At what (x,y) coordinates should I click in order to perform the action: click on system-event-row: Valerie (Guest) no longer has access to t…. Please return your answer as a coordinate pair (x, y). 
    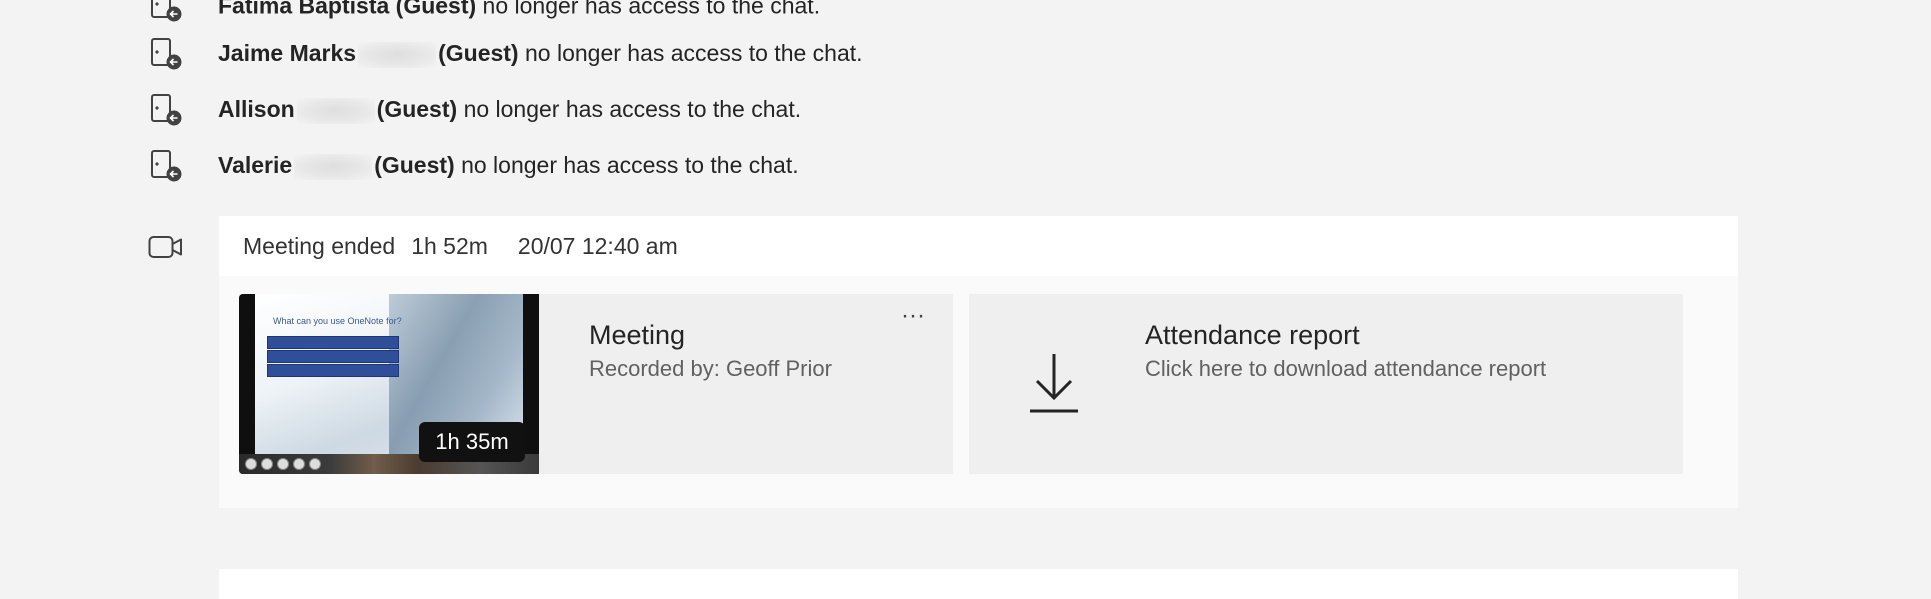
    Looking at the image, I should click on (474, 166).